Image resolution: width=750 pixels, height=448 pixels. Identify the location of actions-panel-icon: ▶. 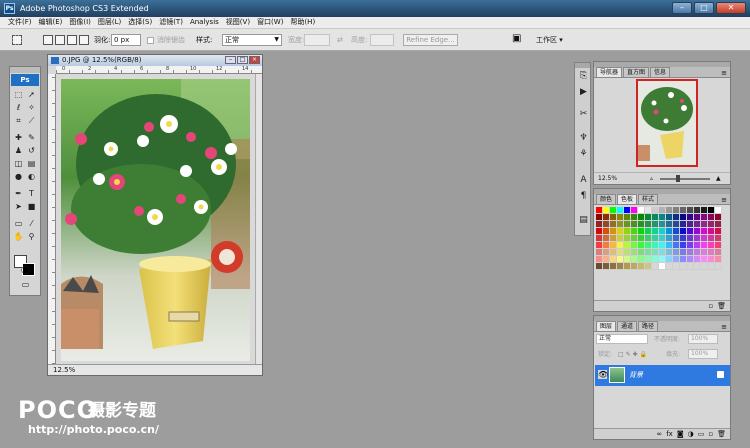
(583, 92).